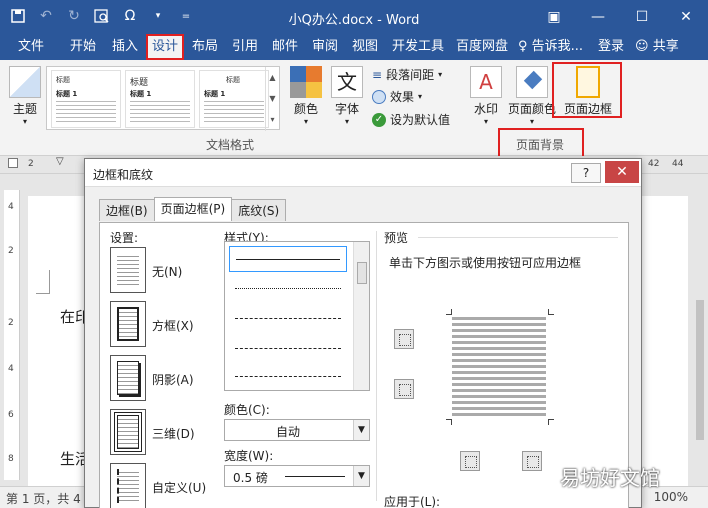  I want to click on bottom-border-button-icon, so click(404, 389).